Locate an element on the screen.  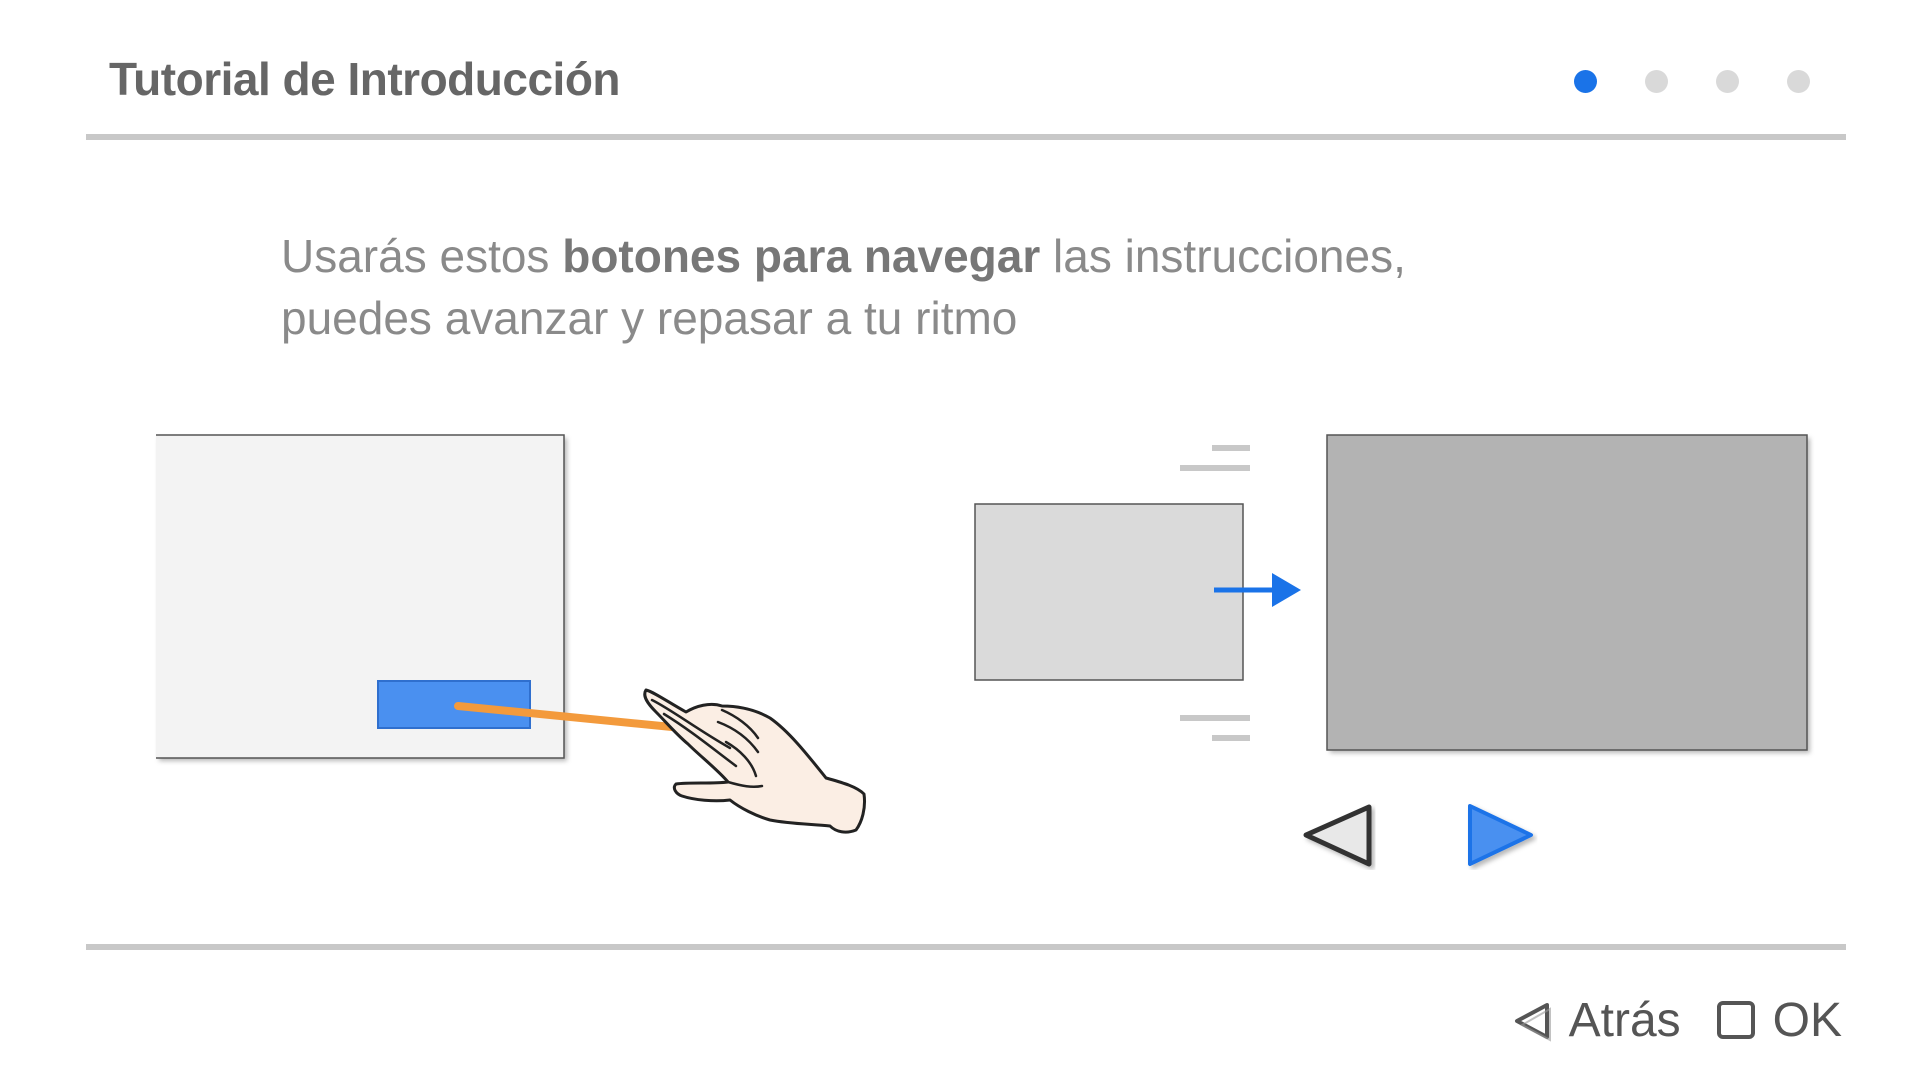
highlighted-button is located at coordinates (454, 704).